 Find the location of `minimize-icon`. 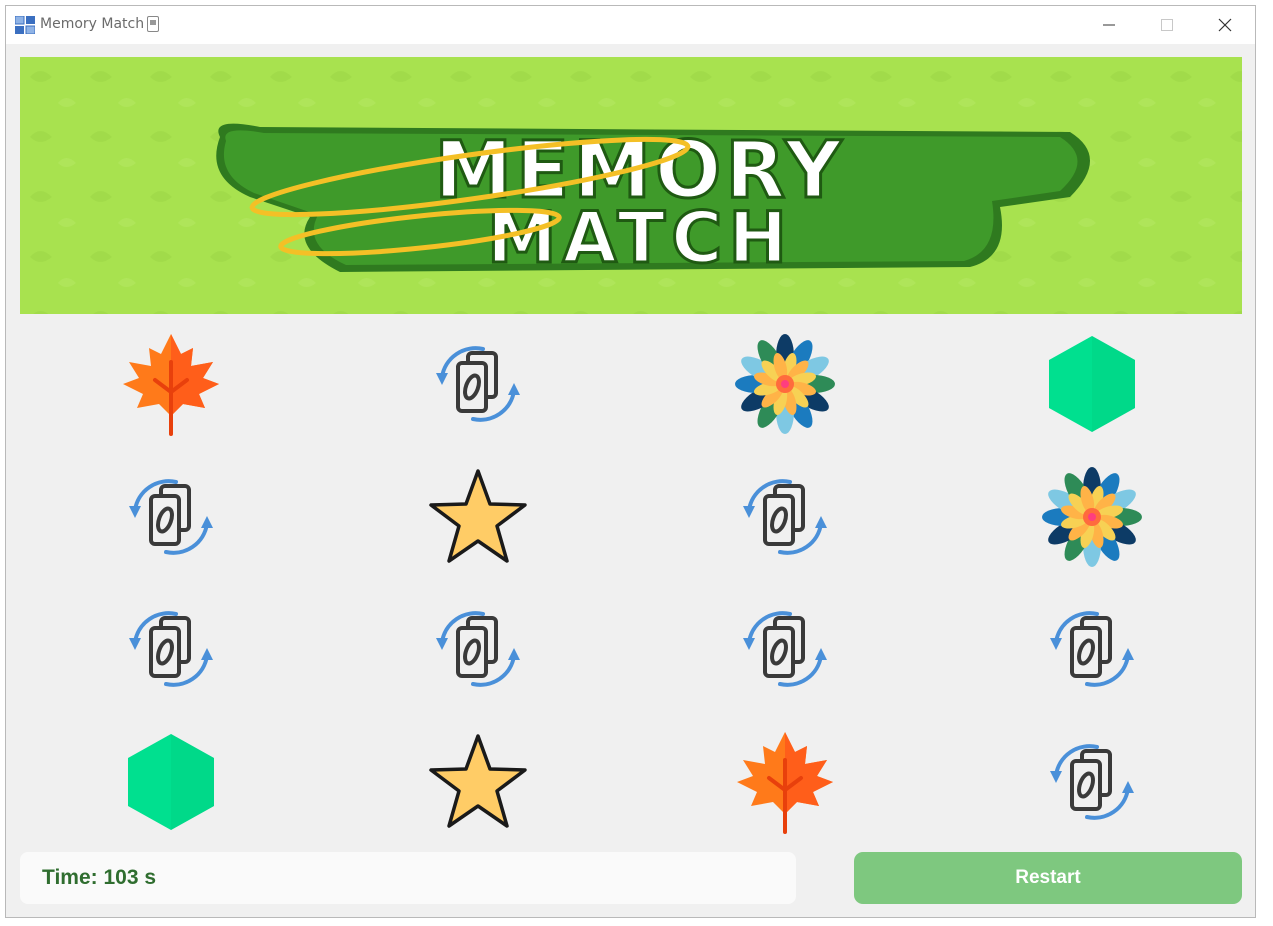

minimize-icon is located at coordinates (1109, 25).